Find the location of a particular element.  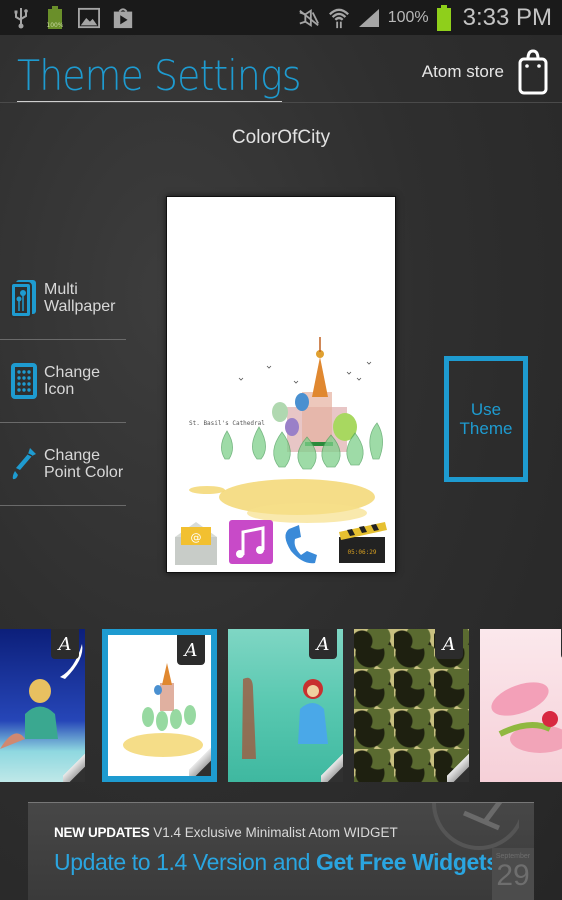

page-title: Theme Settings is located at coordinates (159, 75).